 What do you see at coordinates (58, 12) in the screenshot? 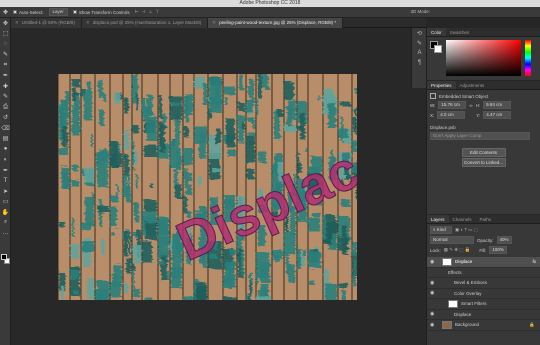
I see `auto-select-dropdown: Layer` at bounding box center [58, 12].